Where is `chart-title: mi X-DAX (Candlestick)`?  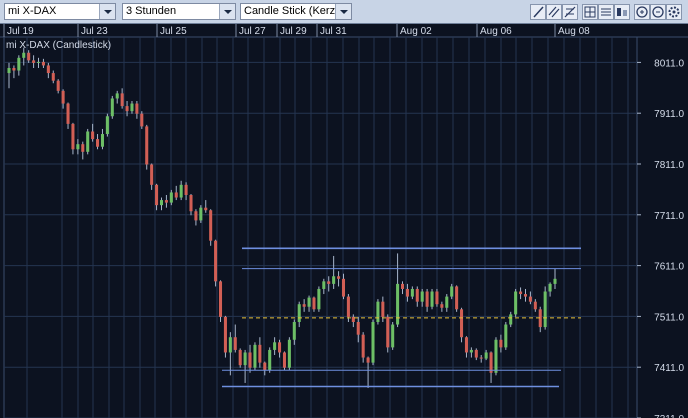 chart-title: mi X-DAX (Candlestick) is located at coordinates (58, 45).